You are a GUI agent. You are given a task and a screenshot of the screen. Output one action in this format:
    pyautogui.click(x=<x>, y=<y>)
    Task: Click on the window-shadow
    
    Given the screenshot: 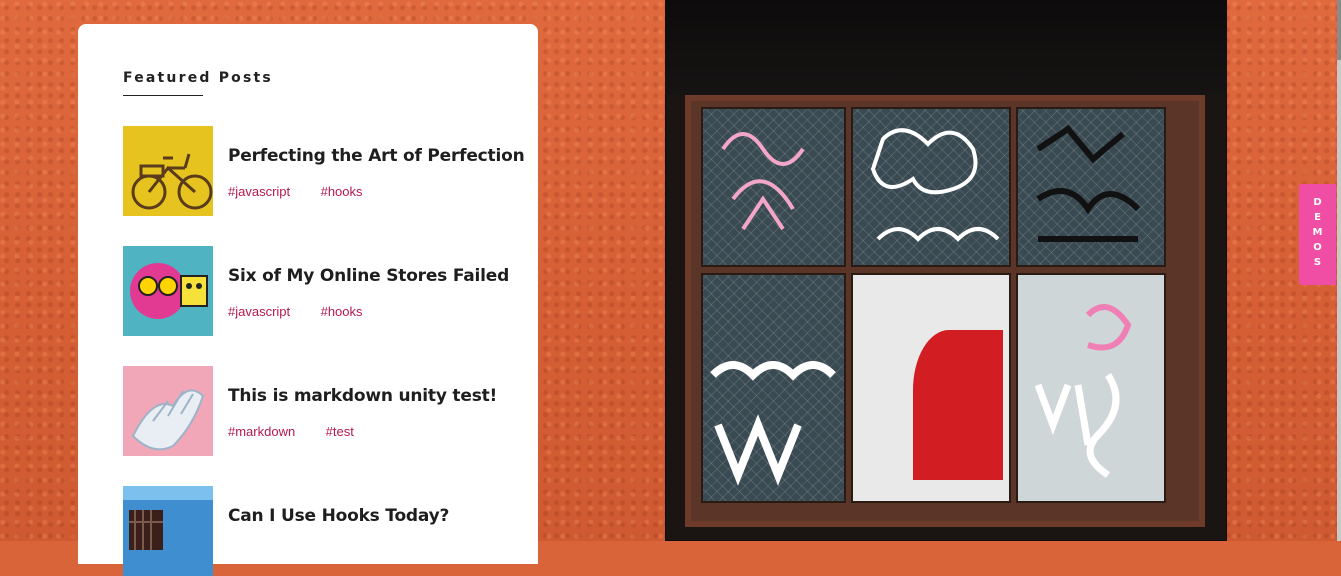 What is the action you would take?
    pyautogui.click(x=946, y=47)
    